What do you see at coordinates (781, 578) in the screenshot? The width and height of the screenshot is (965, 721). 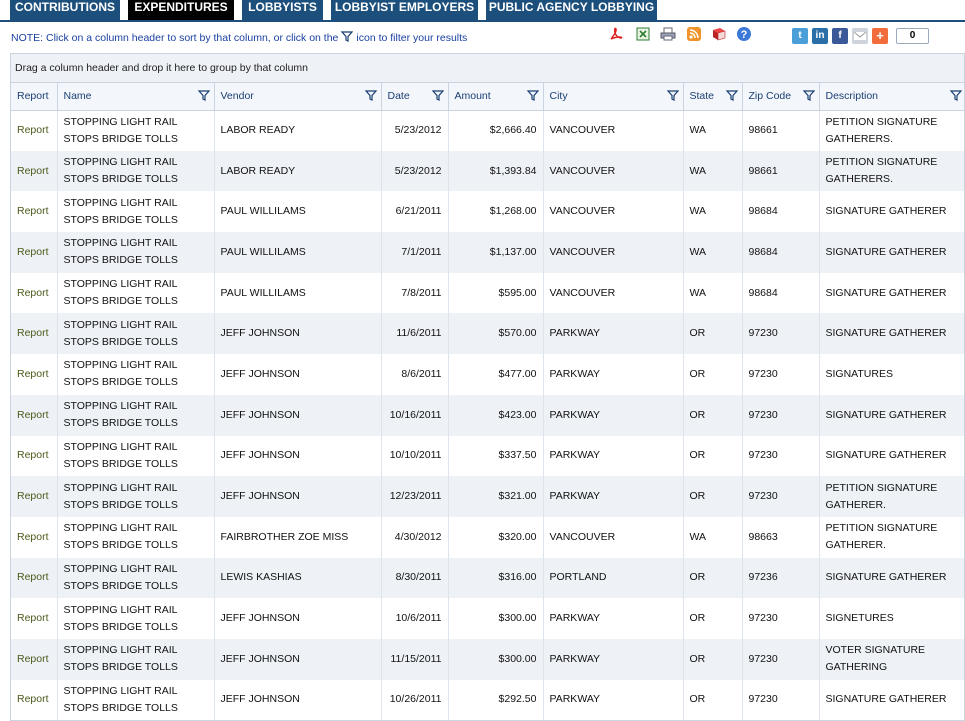 I see `zip-code-cell: 97236` at bounding box center [781, 578].